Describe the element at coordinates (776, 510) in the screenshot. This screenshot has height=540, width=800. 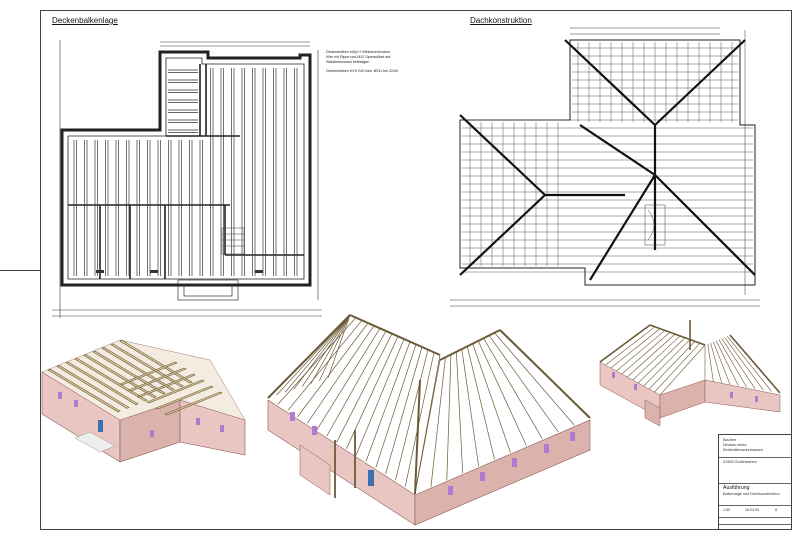
I see `tb-sheet-number: 8` at that location.